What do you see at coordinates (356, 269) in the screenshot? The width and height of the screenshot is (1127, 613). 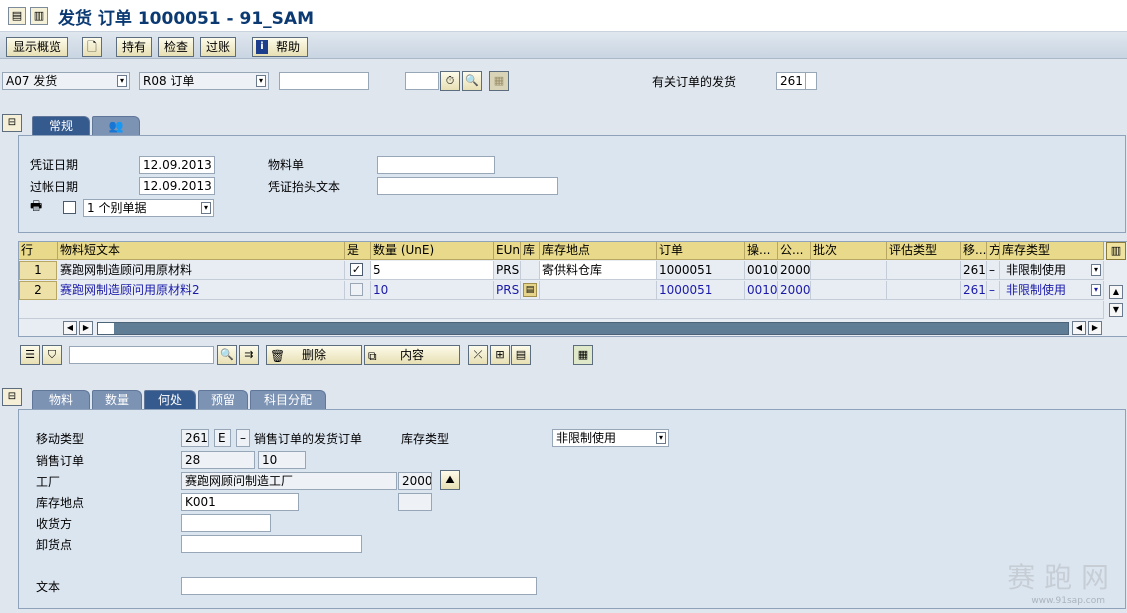 I see `item-ok-checkbox: ✓` at bounding box center [356, 269].